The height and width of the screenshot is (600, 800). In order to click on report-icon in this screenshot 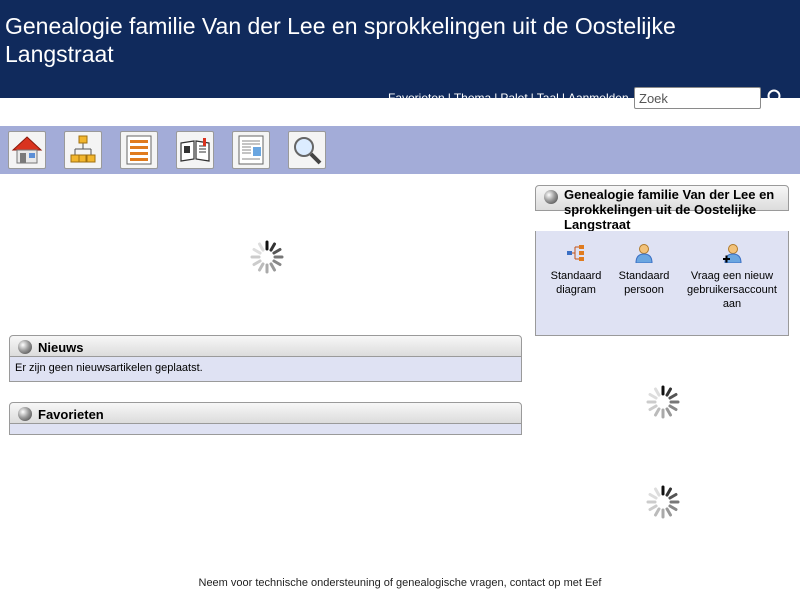, I will do `click(251, 150)`.